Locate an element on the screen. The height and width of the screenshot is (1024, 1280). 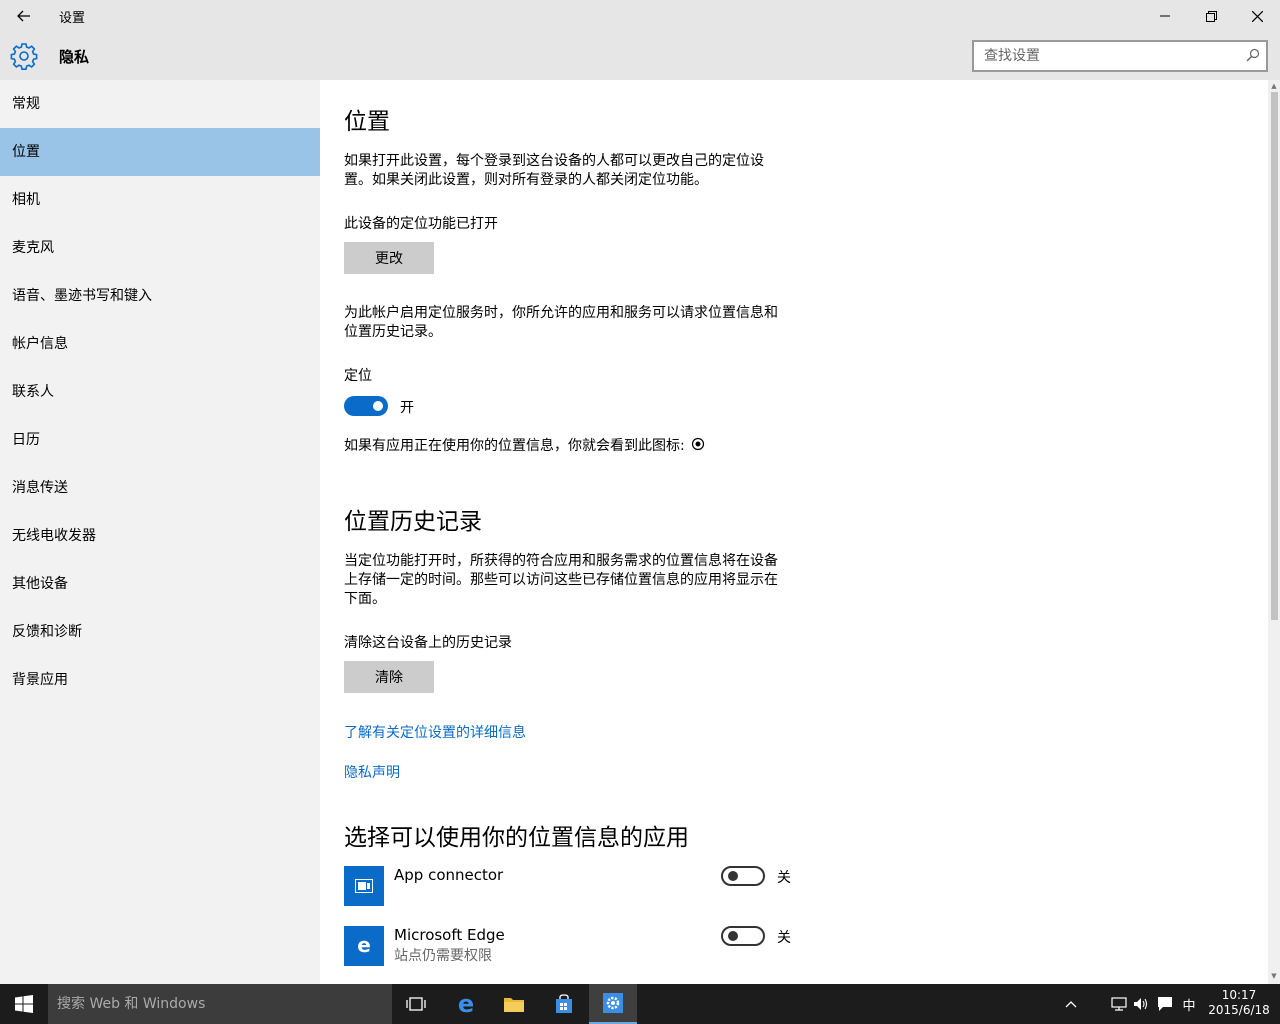
app-permissions-heading: 选择可以使用你的位置信息的应用 is located at coordinates (516, 838).